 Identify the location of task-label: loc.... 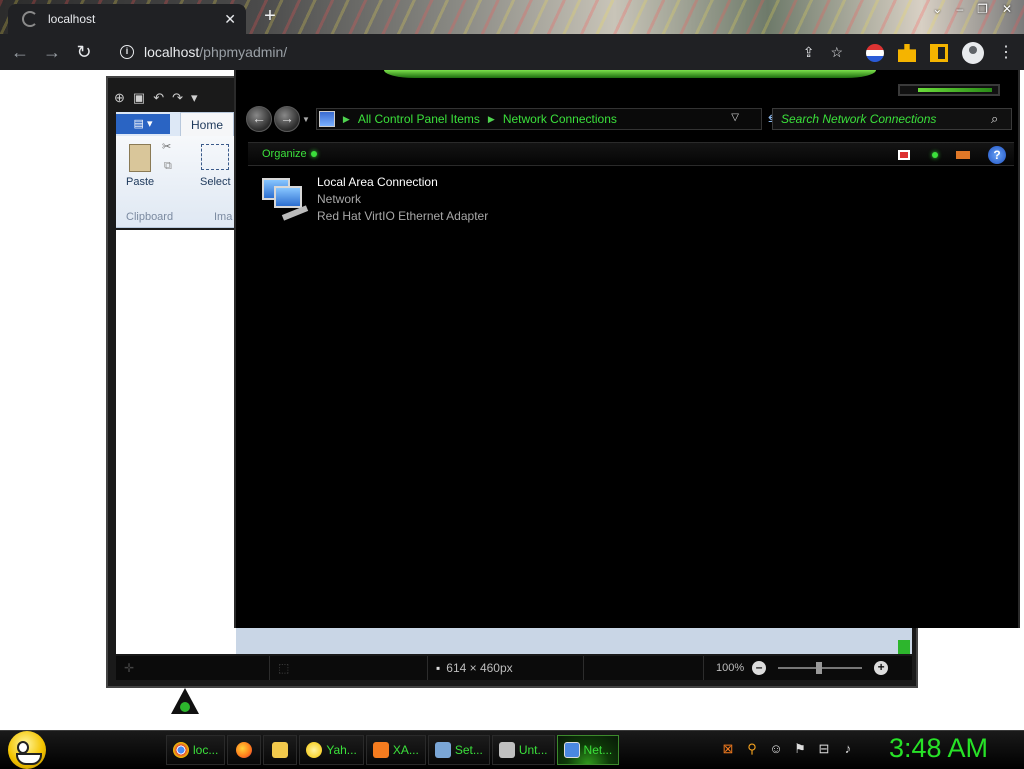
(206, 750).